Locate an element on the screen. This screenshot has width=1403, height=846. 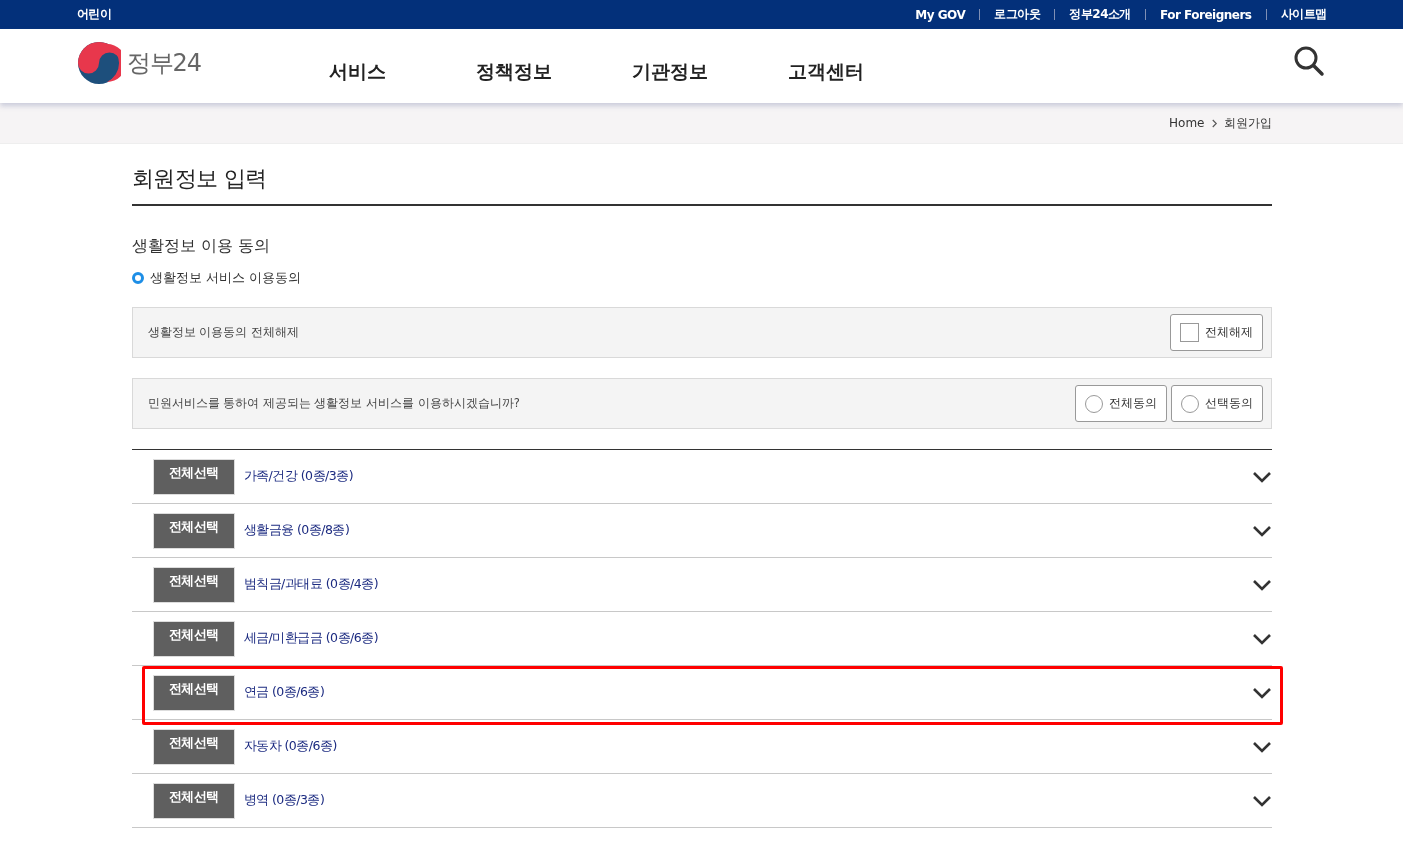
chevron-right-icon is located at coordinates (1214, 123).